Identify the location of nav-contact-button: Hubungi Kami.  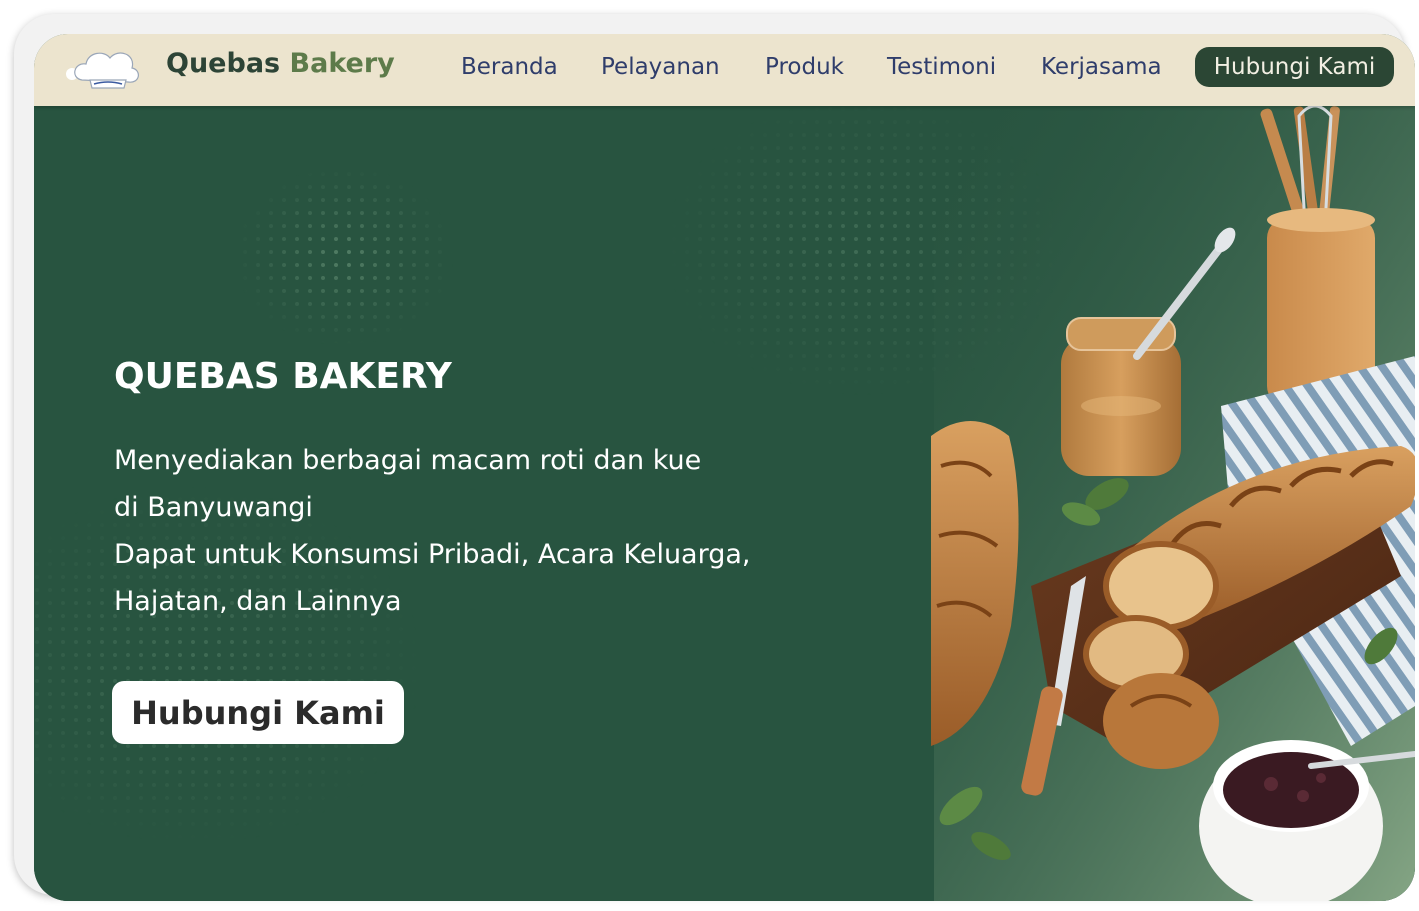
(1294, 67).